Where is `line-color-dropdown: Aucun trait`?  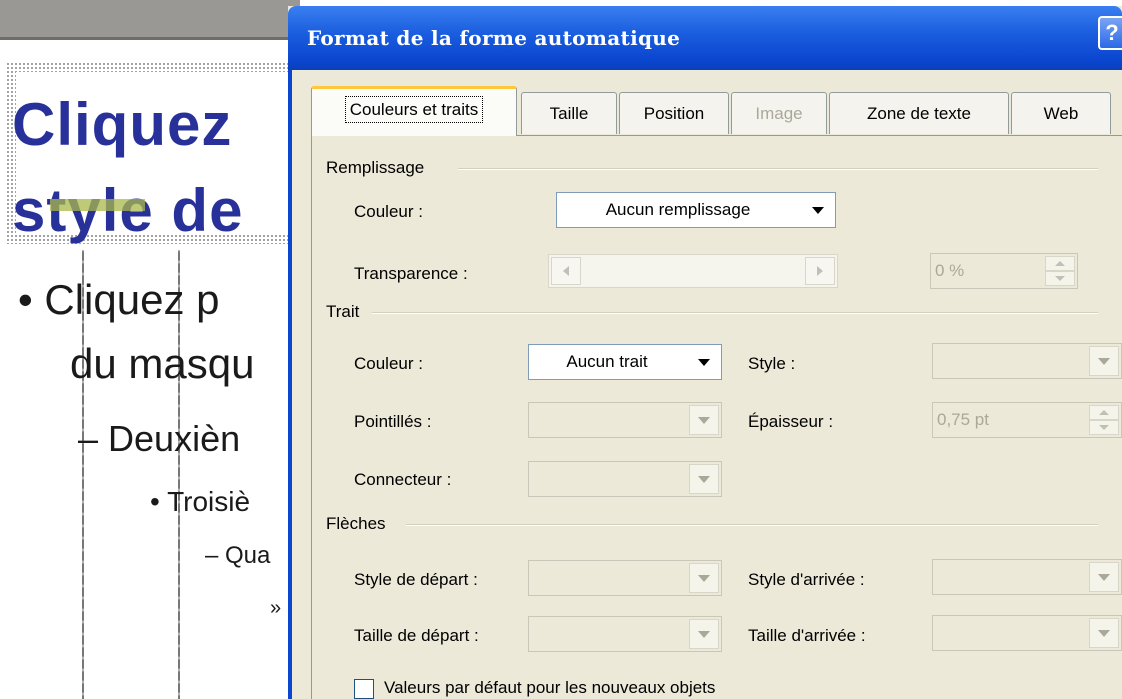
line-color-dropdown: Aucun trait is located at coordinates (625, 362).